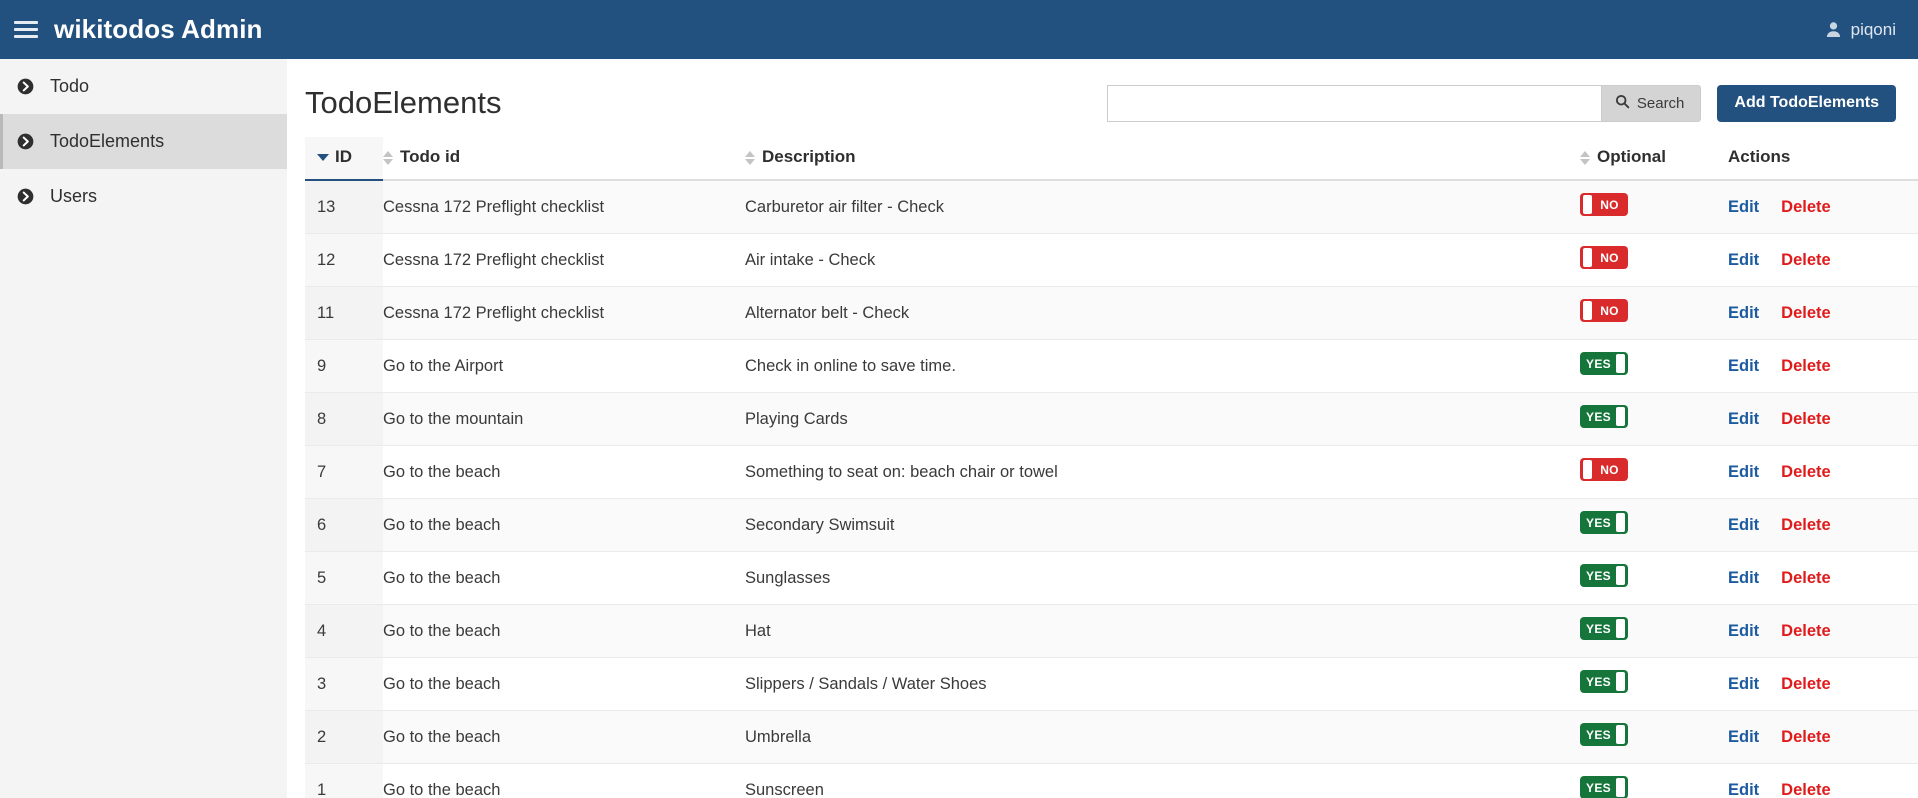 This screenshot has height=798, width=1918. I want to click on cell-description: Secondary Swimsuit, so click(1162, 525).